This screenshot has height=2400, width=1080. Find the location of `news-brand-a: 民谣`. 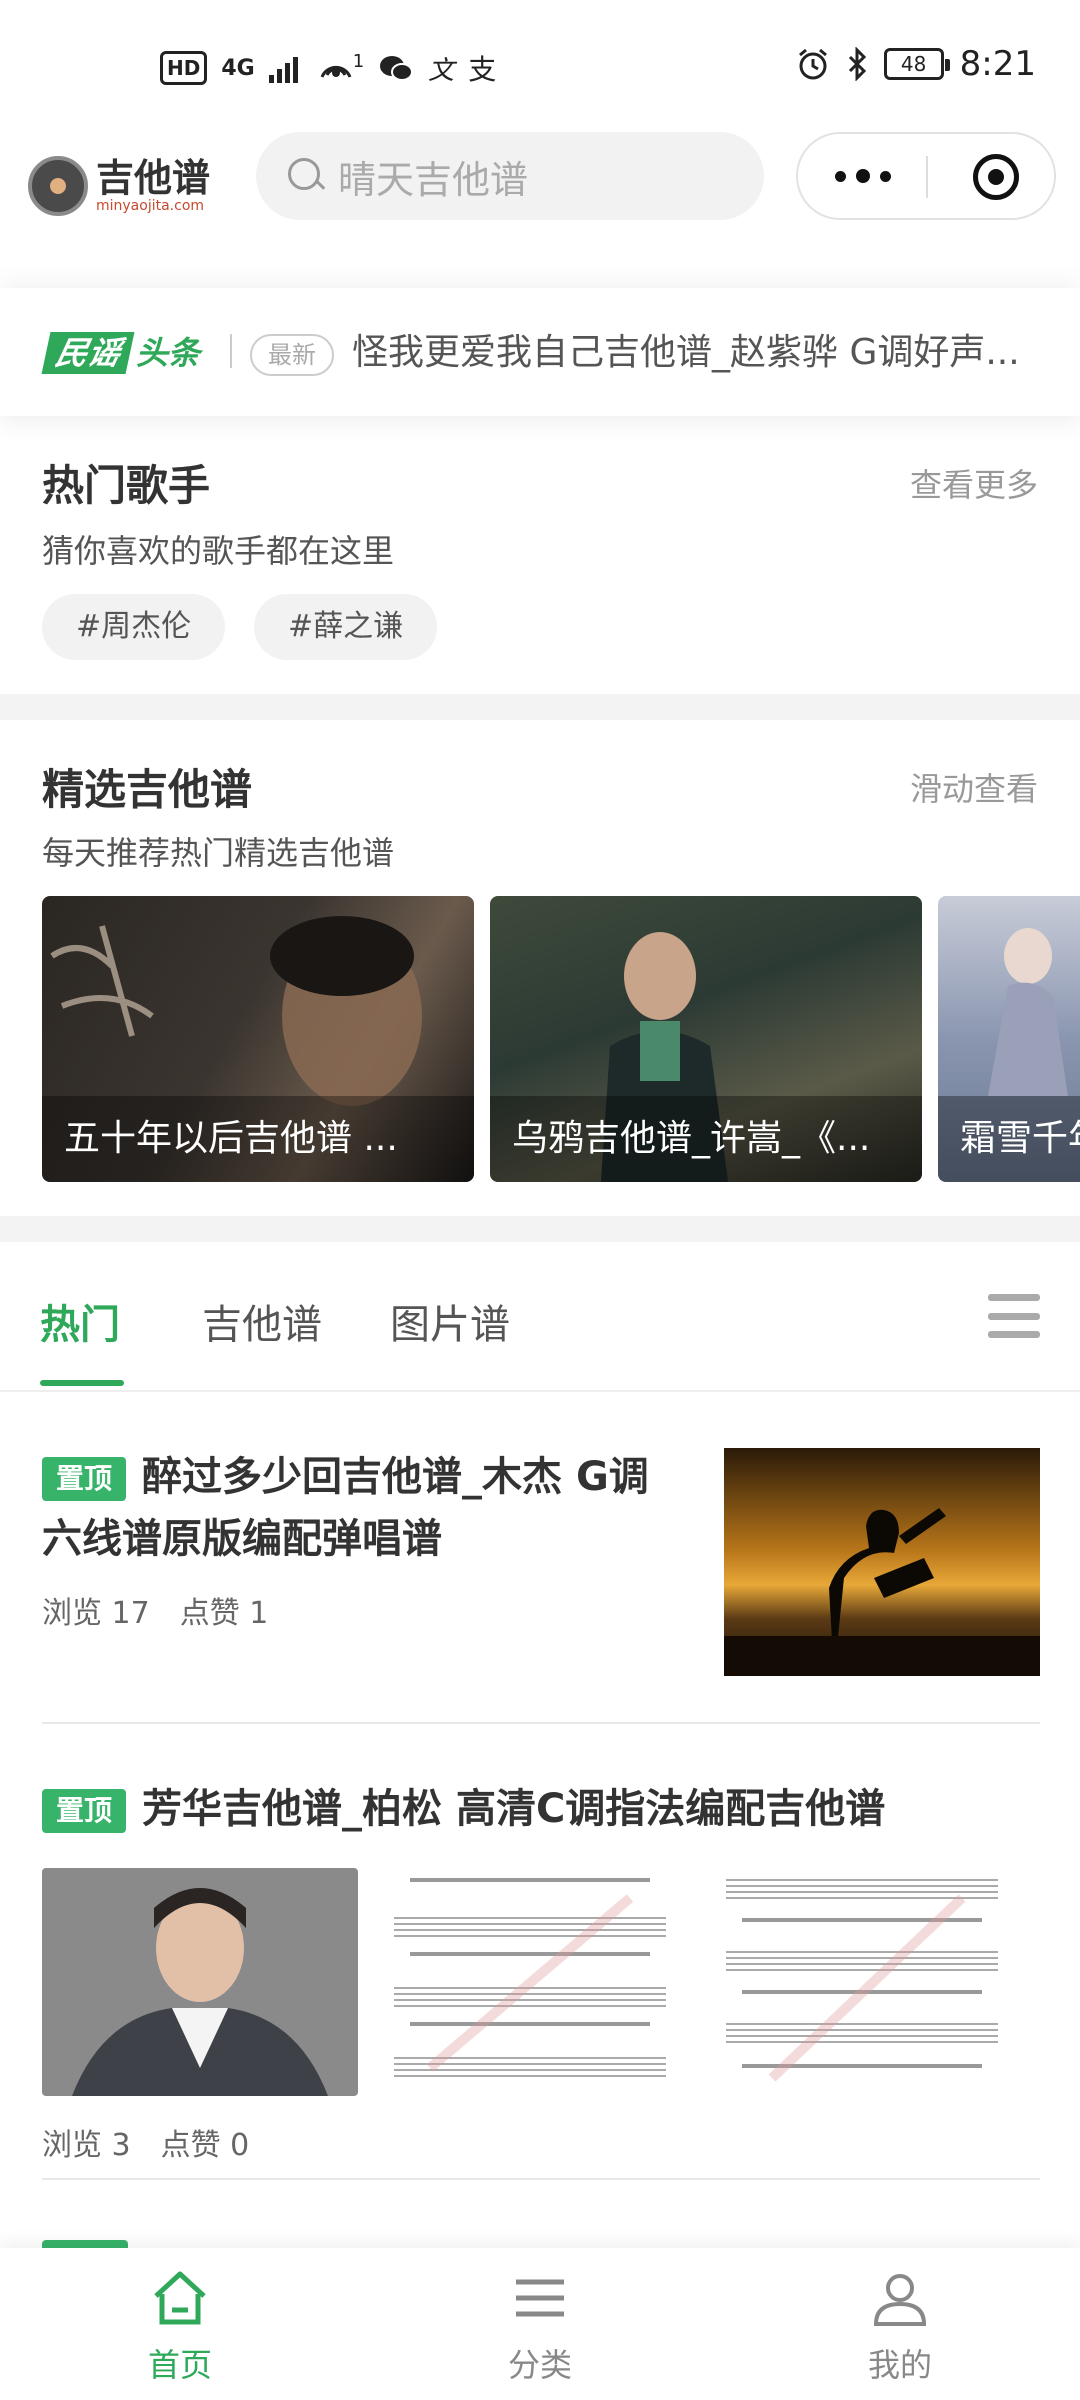

news-brand-a: 民谣 is located at coordinates (88, 353).